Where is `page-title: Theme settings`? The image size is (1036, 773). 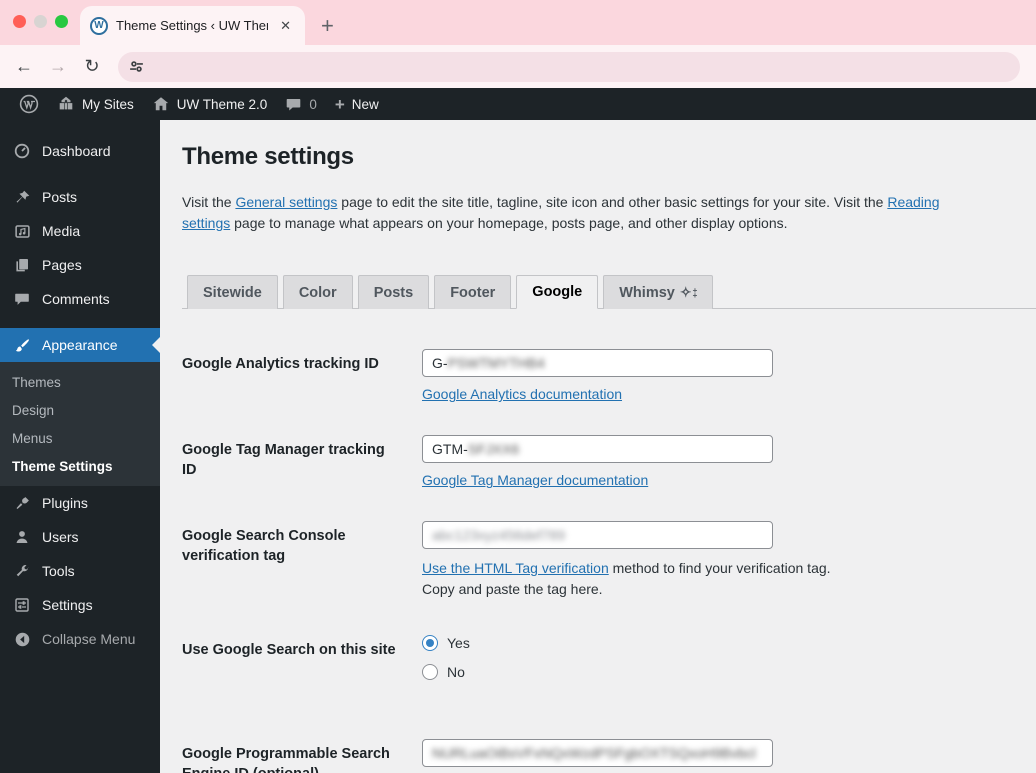 page-title: Theme settings is located at coordinates (268, 156).